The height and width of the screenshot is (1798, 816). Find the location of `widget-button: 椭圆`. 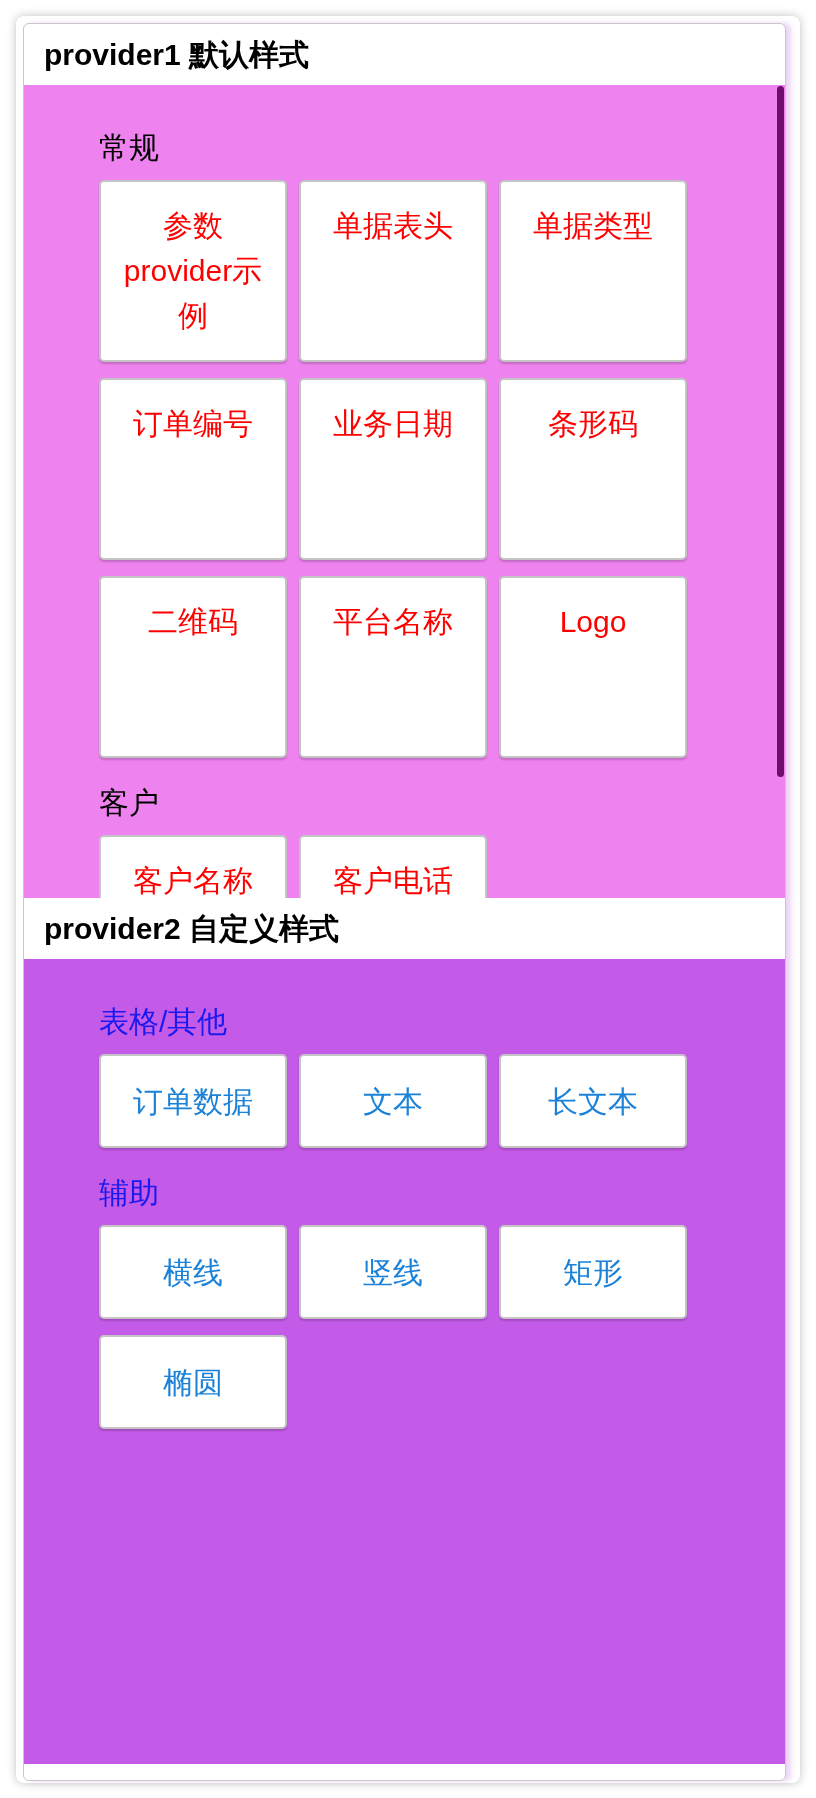

widget-button: 椭圆 is located at coordinates (193, 1382).